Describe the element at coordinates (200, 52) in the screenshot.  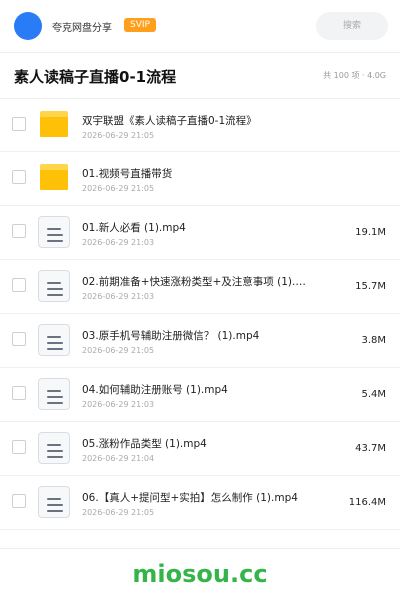
I see `header-divider` at that location.